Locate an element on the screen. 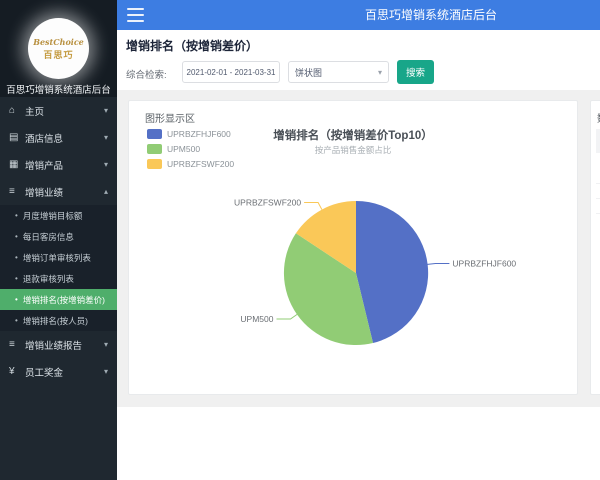 The height and width of the screenshot is (480, 600). submenu-item-monthly-target: 月度增销目标额 is located at coordinates (58, 215).